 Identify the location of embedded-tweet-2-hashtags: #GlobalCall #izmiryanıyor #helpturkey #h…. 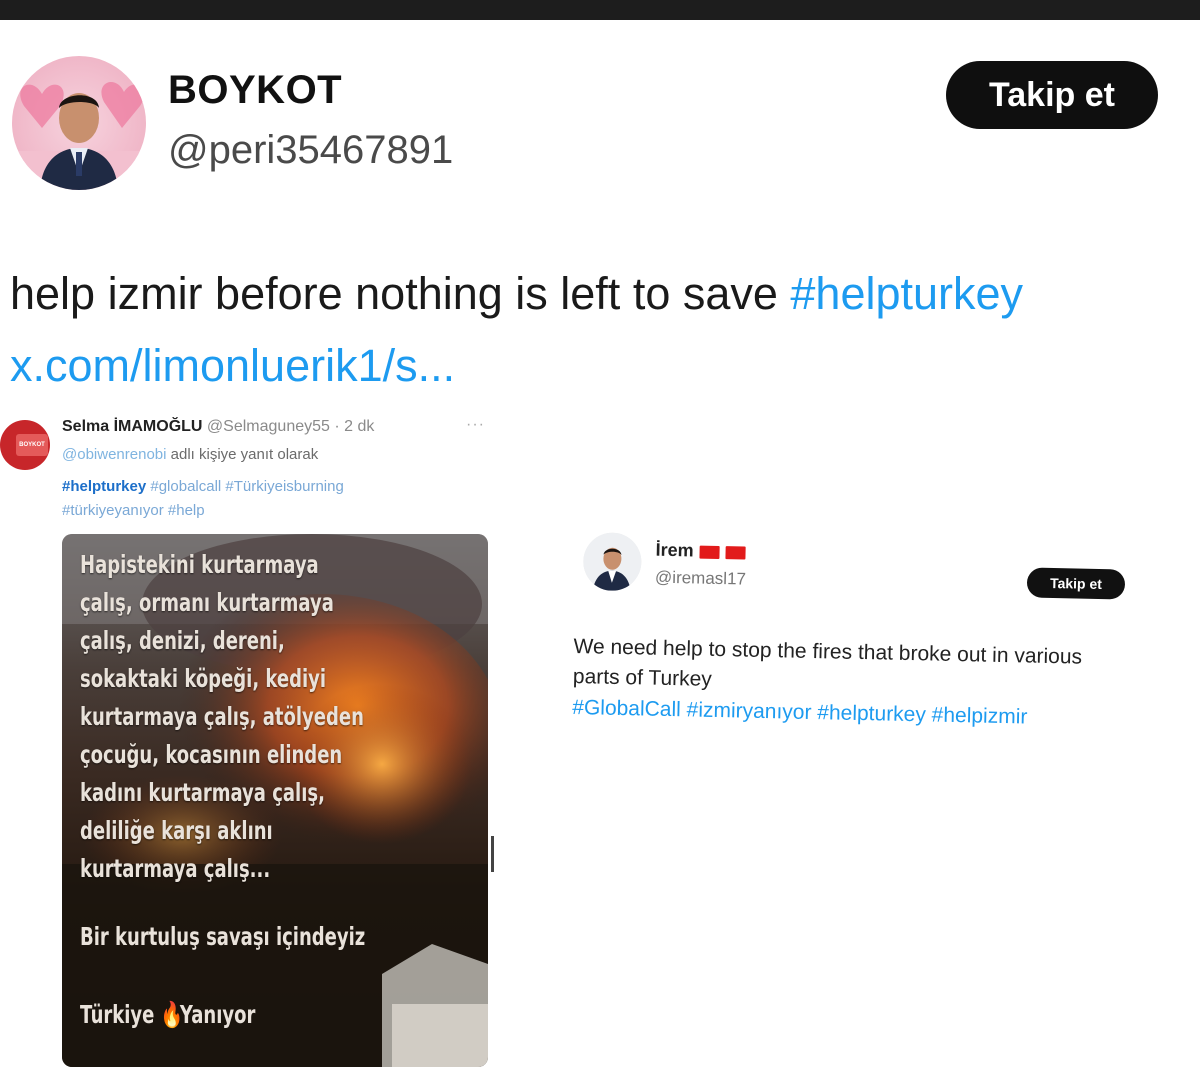
(800, 712).